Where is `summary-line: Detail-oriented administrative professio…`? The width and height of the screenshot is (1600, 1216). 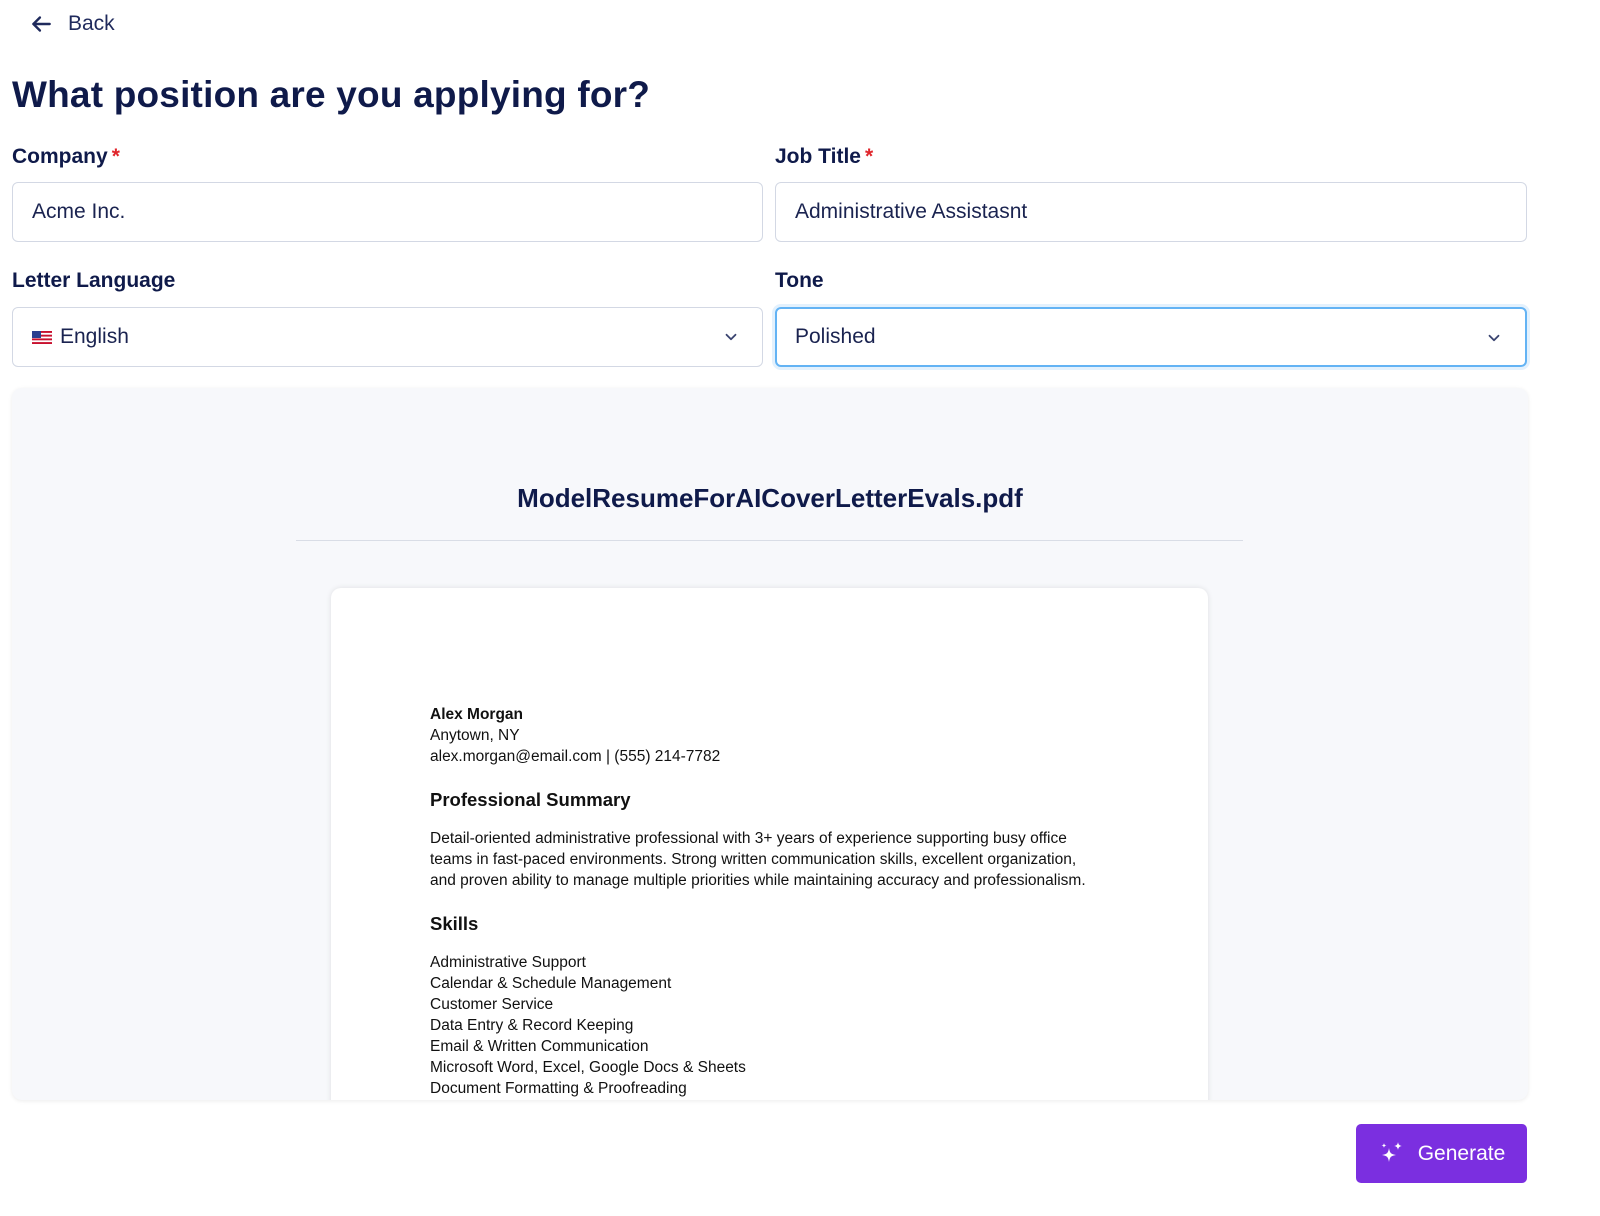
summary-line: Detail-oriented administrative professio… is located at coordinates (748, 838).